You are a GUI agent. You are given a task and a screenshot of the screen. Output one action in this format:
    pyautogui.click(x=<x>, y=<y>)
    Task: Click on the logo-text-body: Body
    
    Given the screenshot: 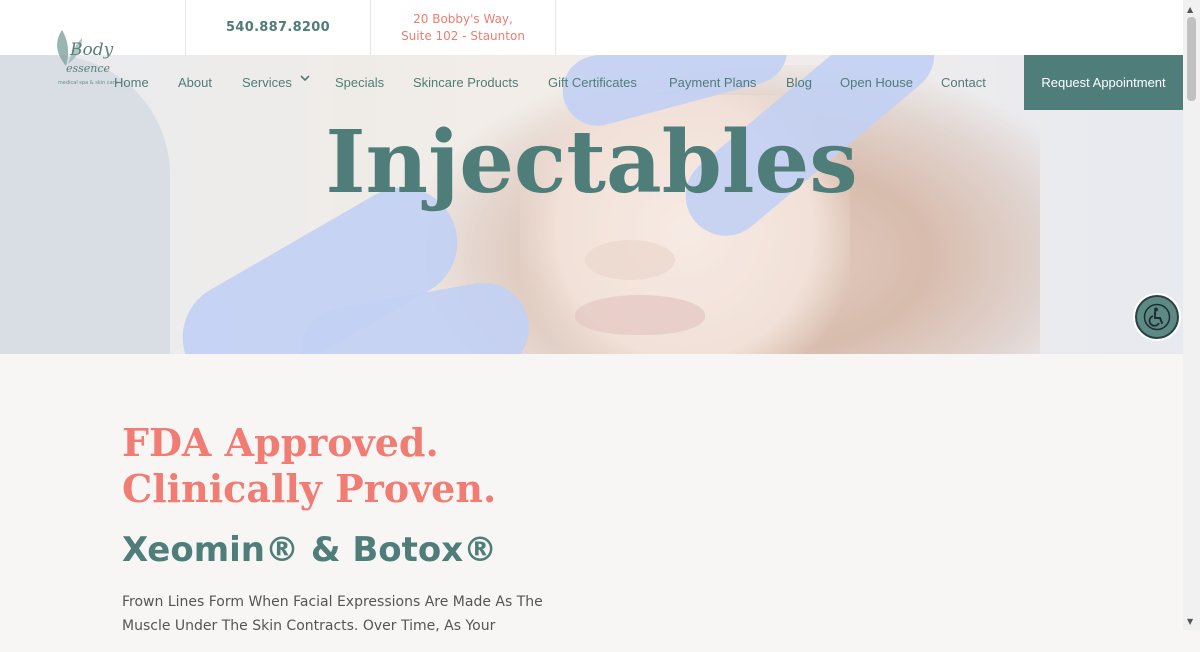 What is the action you would take?
    pyautogui.click(x=92, y=50)
    